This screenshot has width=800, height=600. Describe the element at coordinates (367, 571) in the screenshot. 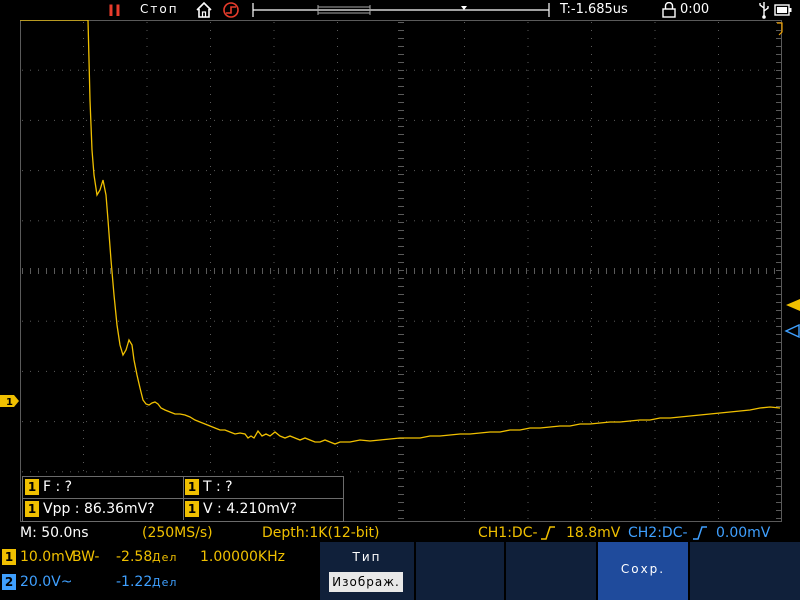

I see `menu-type-cell: Тип Изображ.` at that location.